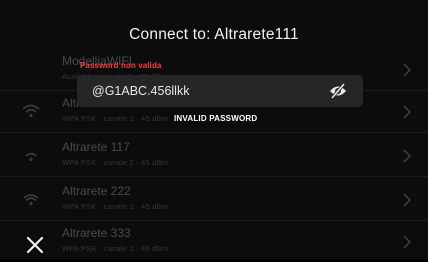 This screenshot has width=428, height=262. Describe the element at coordinates (220, 91) in the screenshot. I see `password-field: @G1ABC.456llkk` at that location.